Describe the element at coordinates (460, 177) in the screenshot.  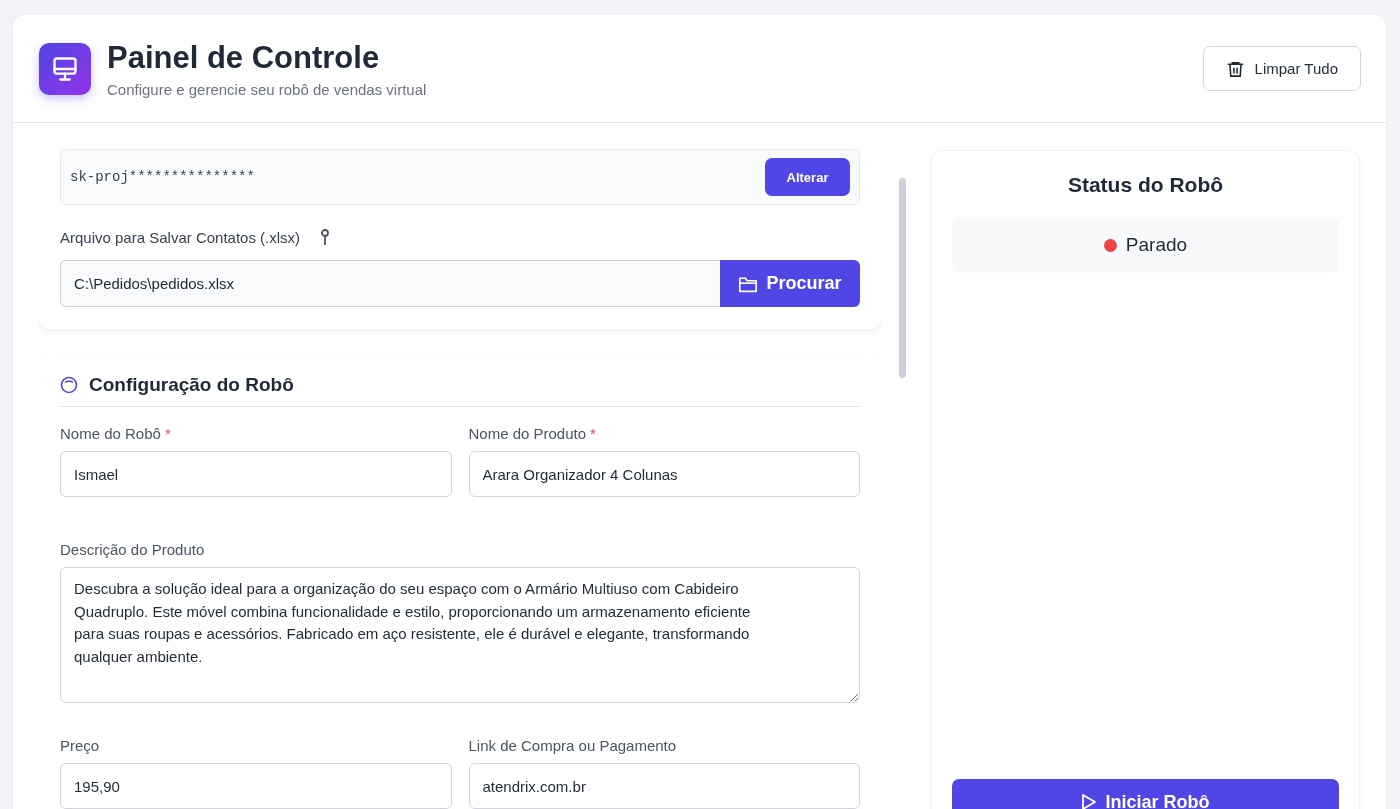
I see `api-key-field: sk-proj*************** Alterar` at that location.